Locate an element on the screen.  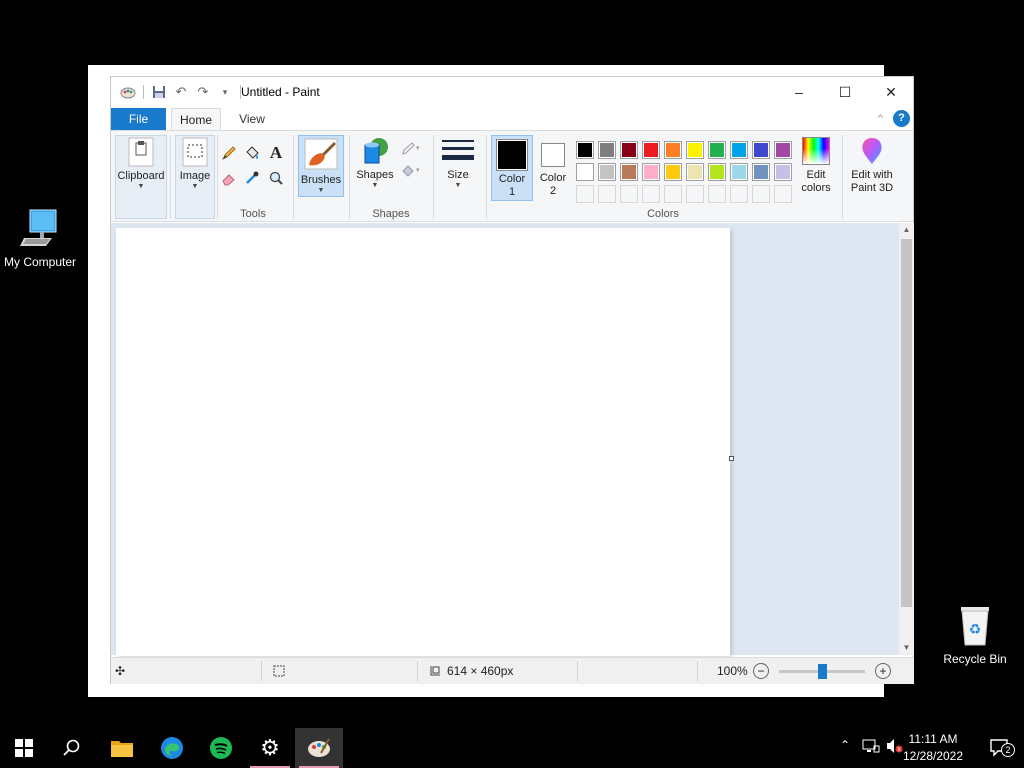
edit-colors-button: Edit colors is located at coordinates (816, 168).